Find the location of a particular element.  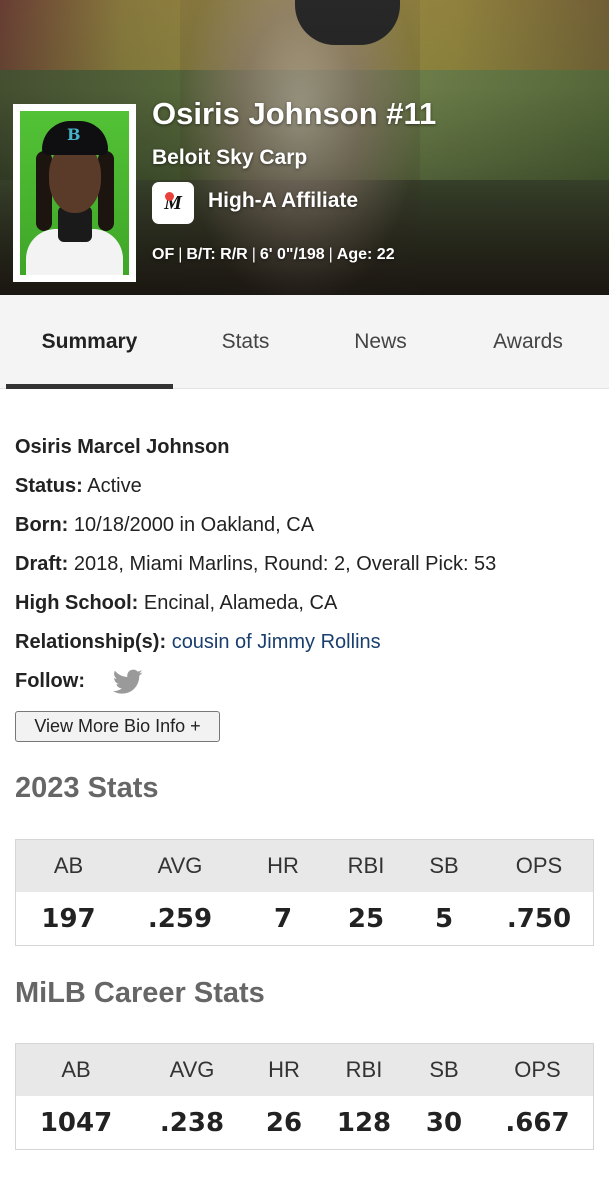

value-avg: .259 is located at coordinates (180, 918).